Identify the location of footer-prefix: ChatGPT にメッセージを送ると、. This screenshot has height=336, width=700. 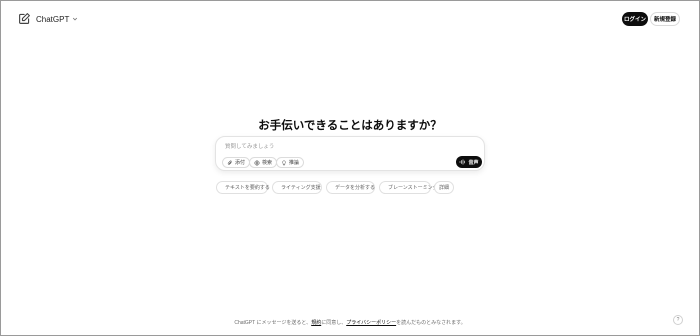
(273, 323).